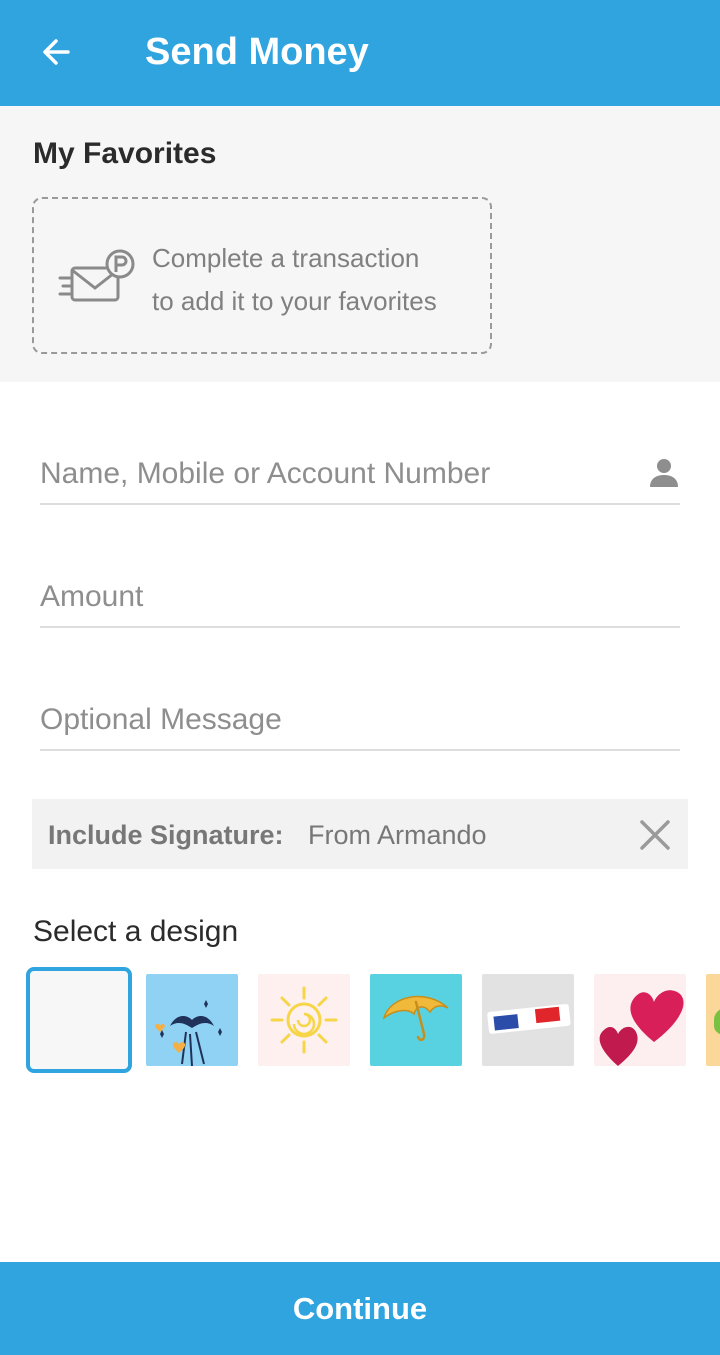 Image resolution: width=720 pixels, height=1355 pixels. Describe the element at coordinates (330, 597) in the screenshot. I see `amount-input` at that location.